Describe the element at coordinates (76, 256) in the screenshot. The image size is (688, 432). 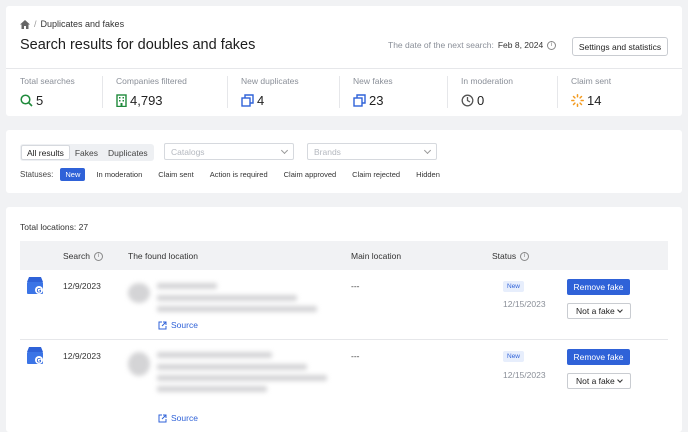
I see `column-label: Search` at that location.